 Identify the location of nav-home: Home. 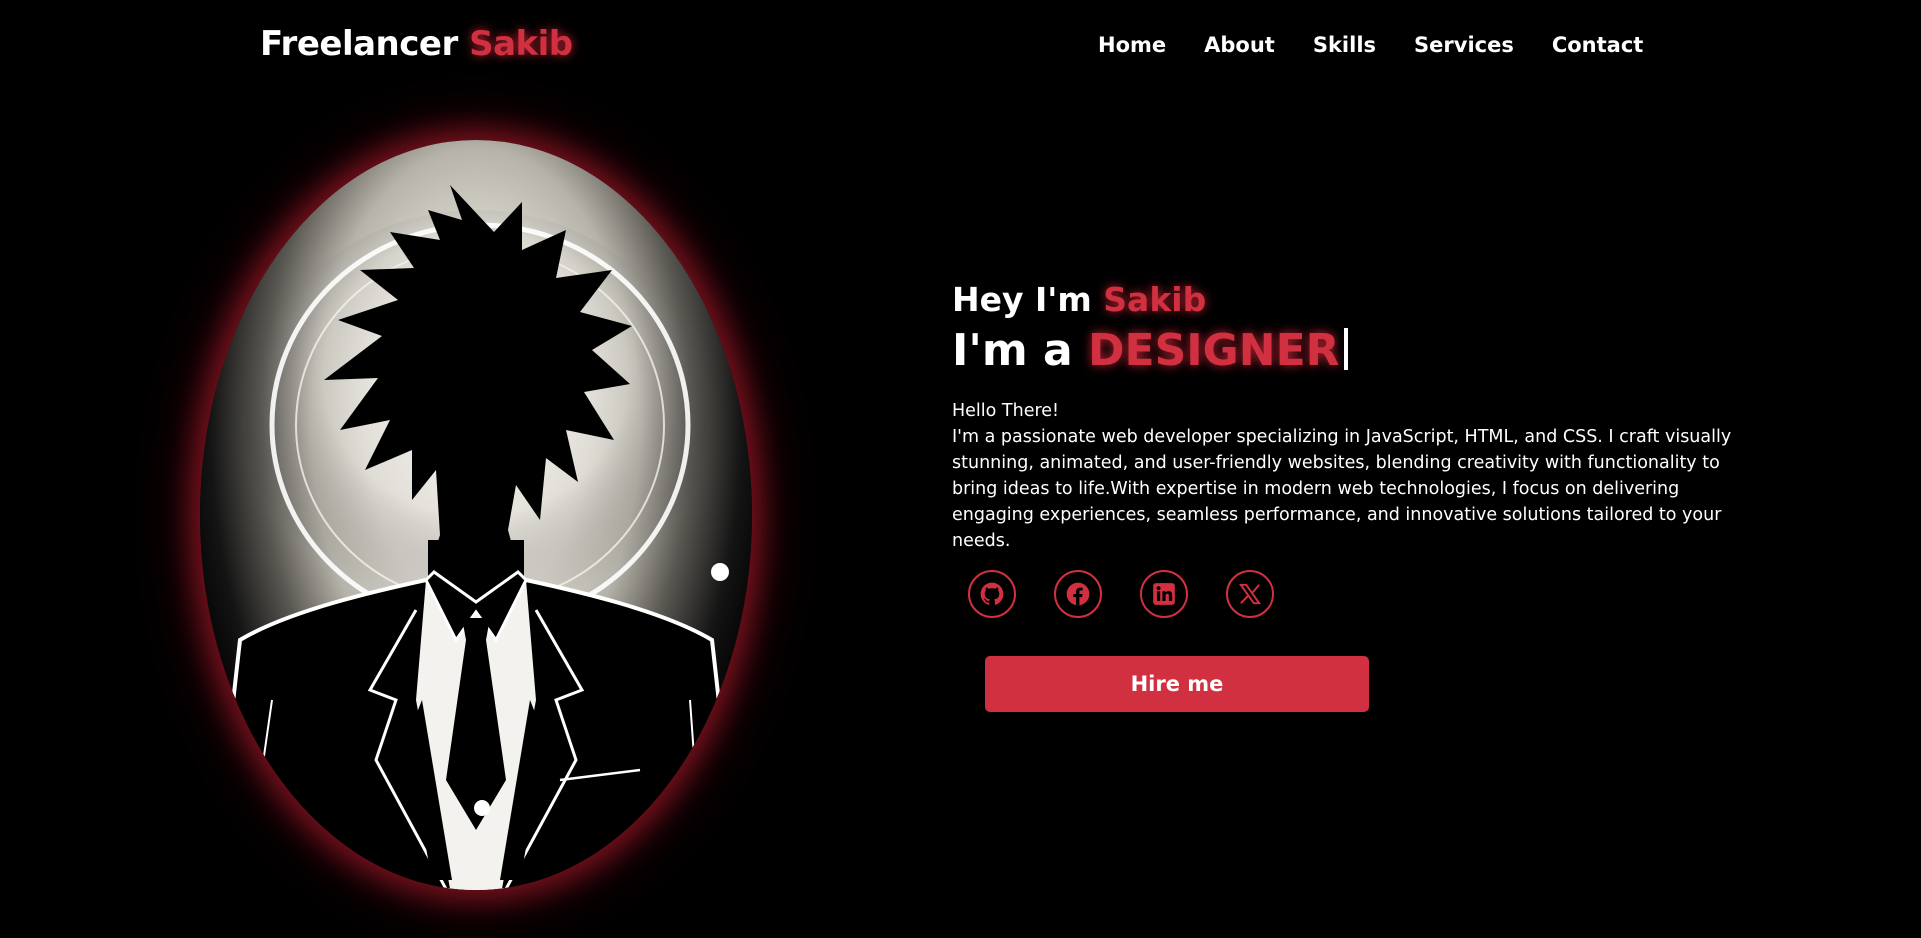
(1132, 45).